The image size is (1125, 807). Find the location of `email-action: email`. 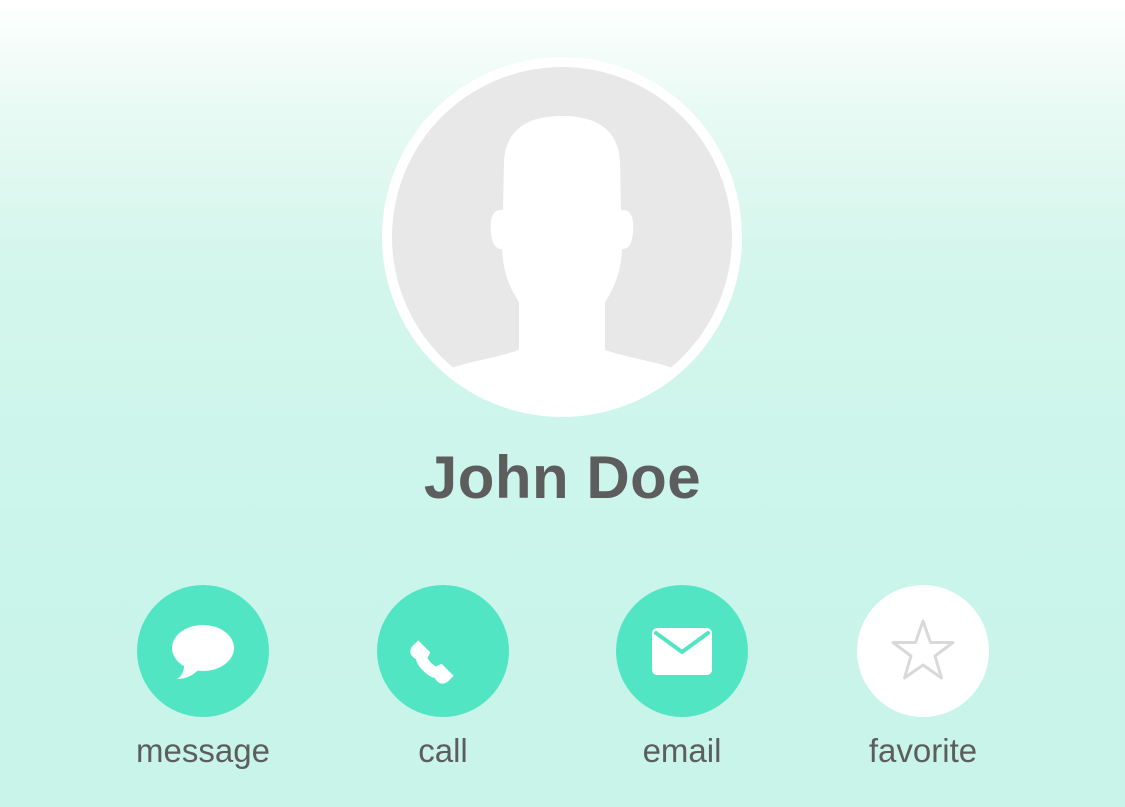

email-action: email is located at coordinates (682, 685).